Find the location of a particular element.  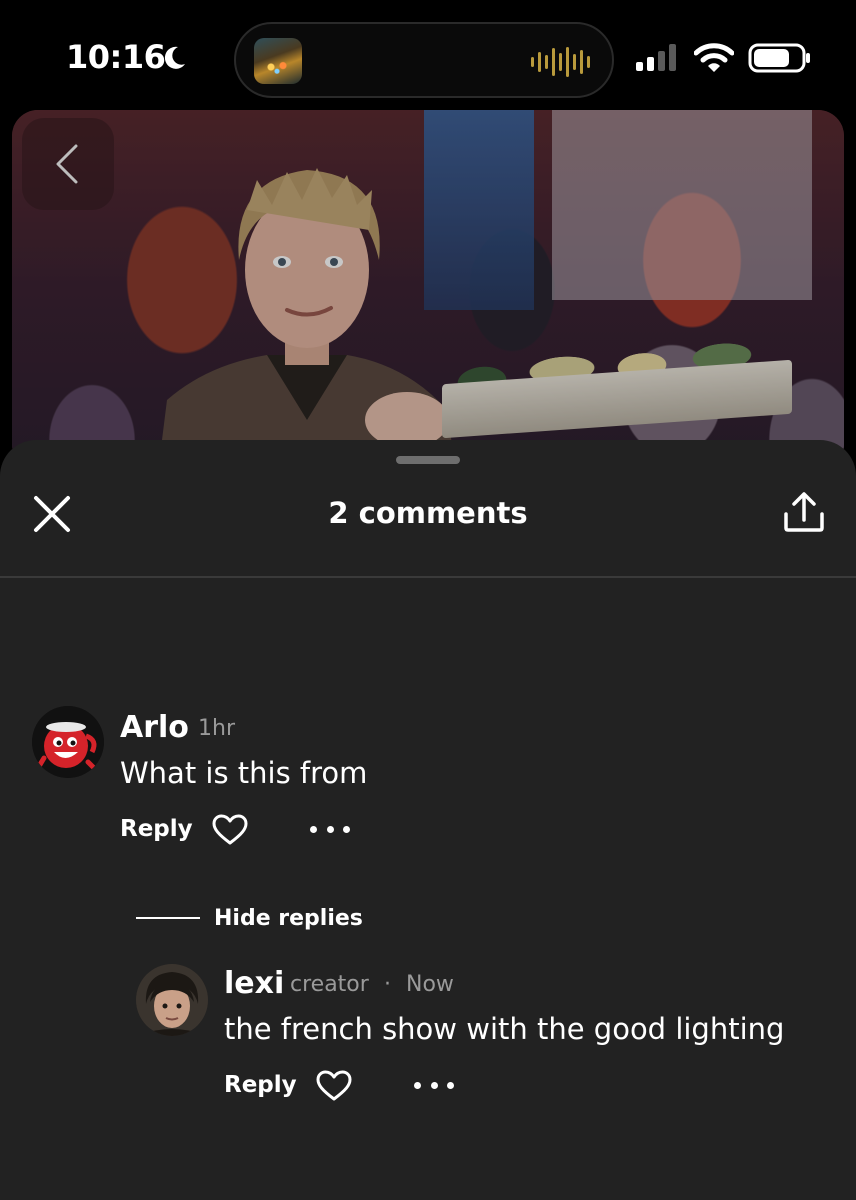

reply-time: Now is located at coordinates (430, 984).